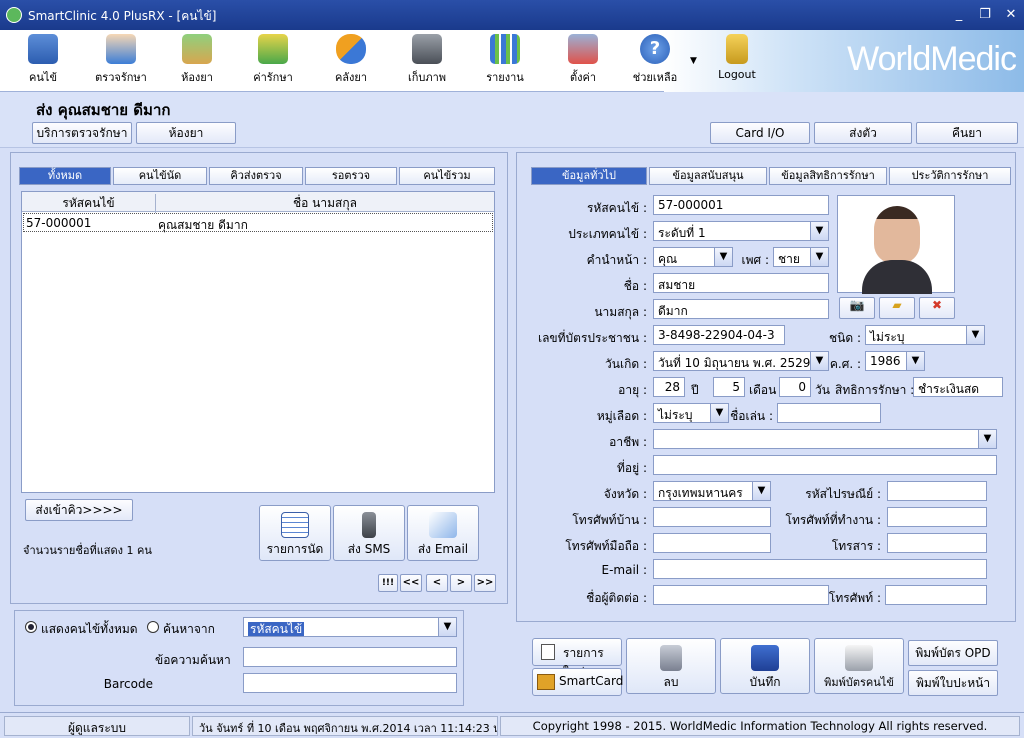  I want to click on calendar-icon, so click(295, 525).